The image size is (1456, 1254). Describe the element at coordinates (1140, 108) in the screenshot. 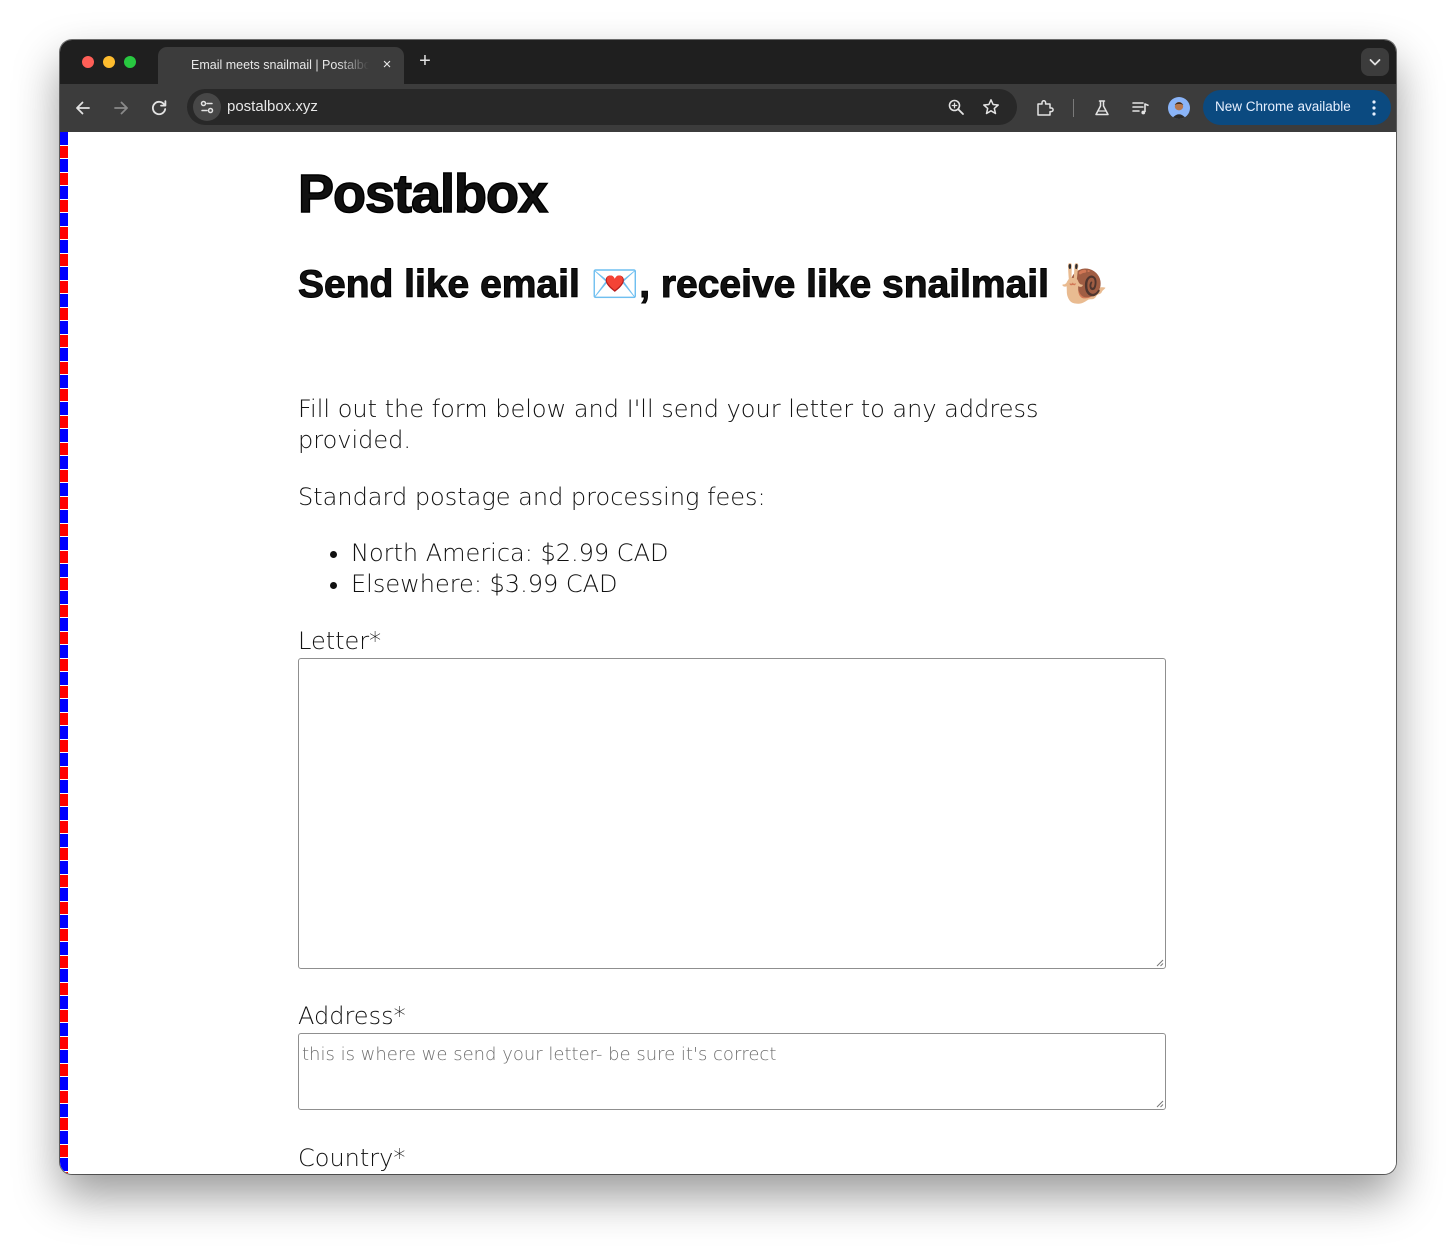

I see `media-queue-icon` at that location.